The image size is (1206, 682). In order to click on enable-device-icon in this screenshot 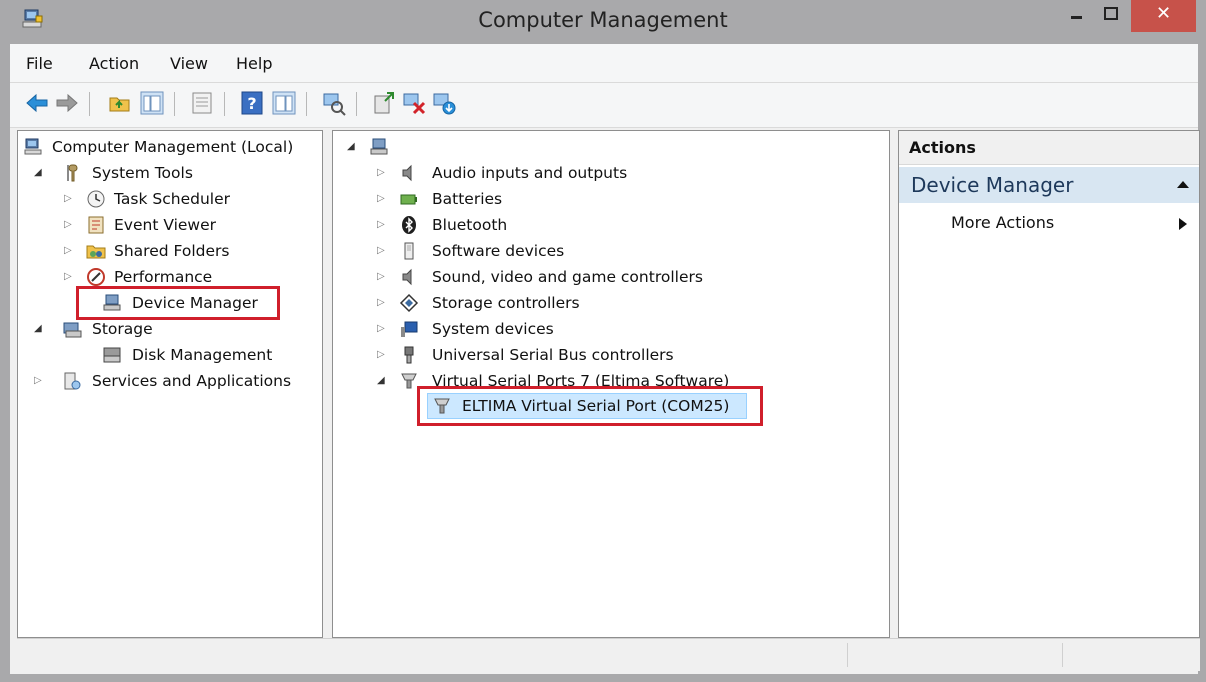, I will do `click(444, 103)`.